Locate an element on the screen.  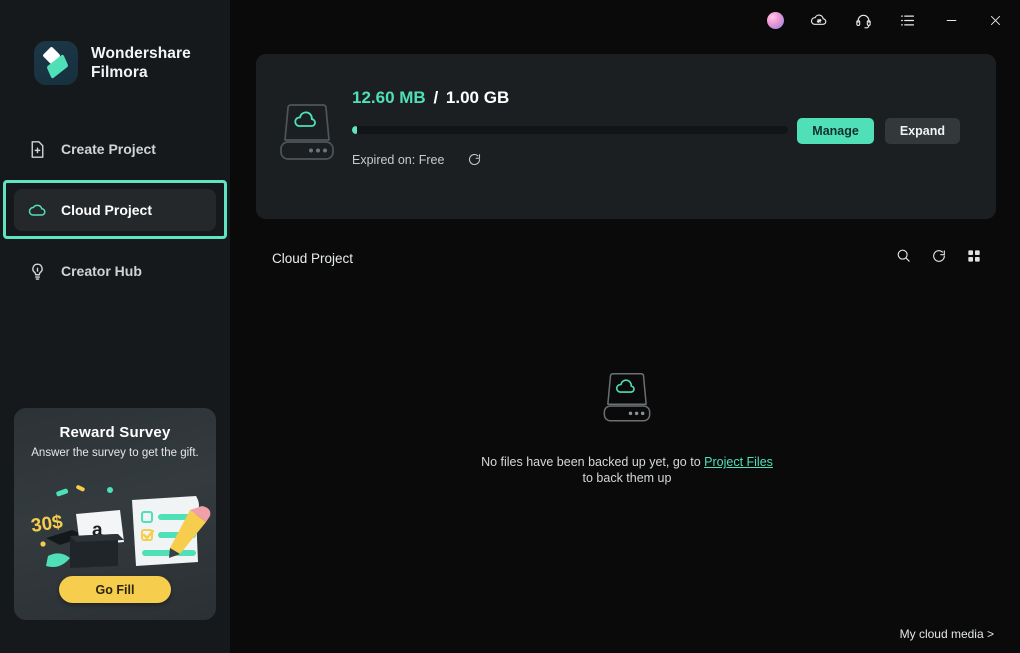
search-button is located at coordinates (903, 258).